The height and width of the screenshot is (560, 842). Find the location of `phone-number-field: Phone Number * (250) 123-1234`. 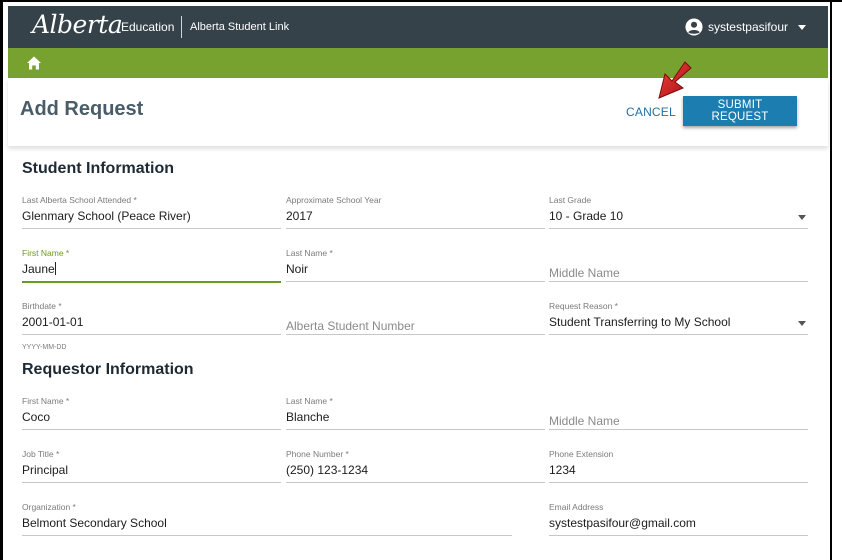

phone-number-field: Phone Number * (250) 123-1234 is located at coordinates (415, 470).